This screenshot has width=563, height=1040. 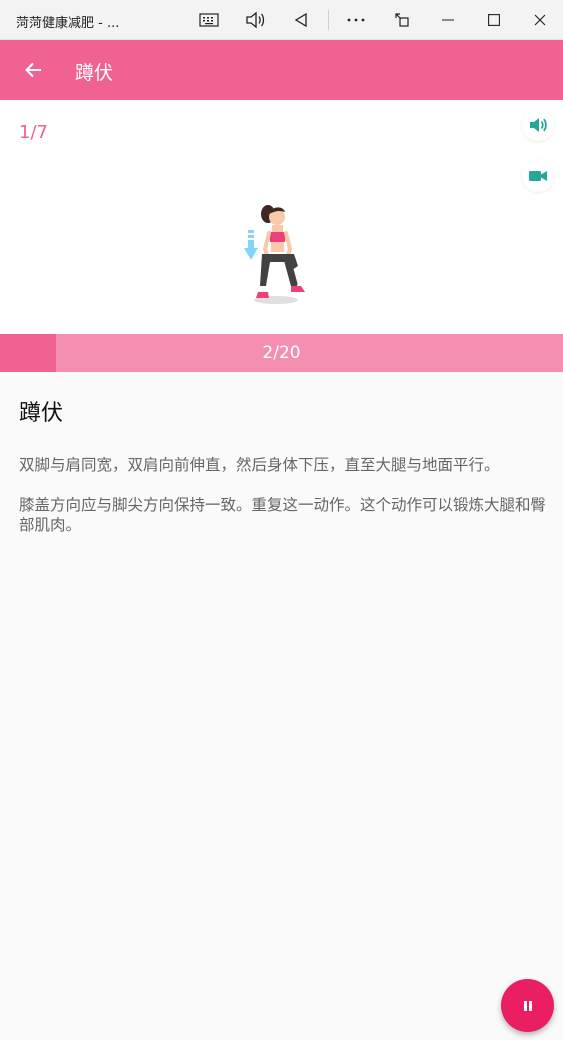 I want to click on description-paragraph: 膝盖方向应与脚尖方向保持一致。重复这一动作。这个动作可以锻炼大腿和臀部肌肉。, so click(x=283, y=515).